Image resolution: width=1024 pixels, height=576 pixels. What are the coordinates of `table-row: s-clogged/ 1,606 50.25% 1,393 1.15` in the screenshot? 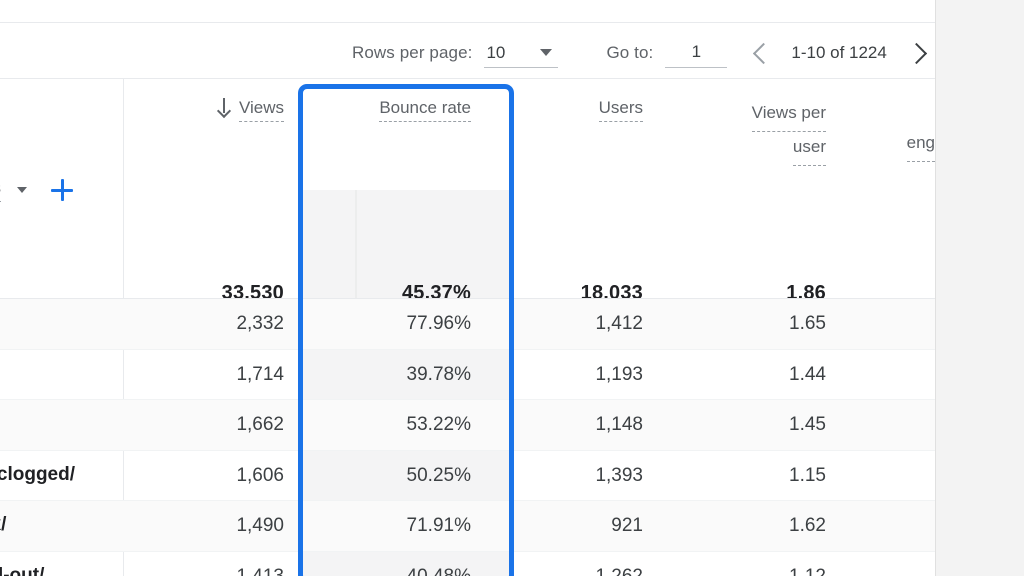 It's located at (467, 476).